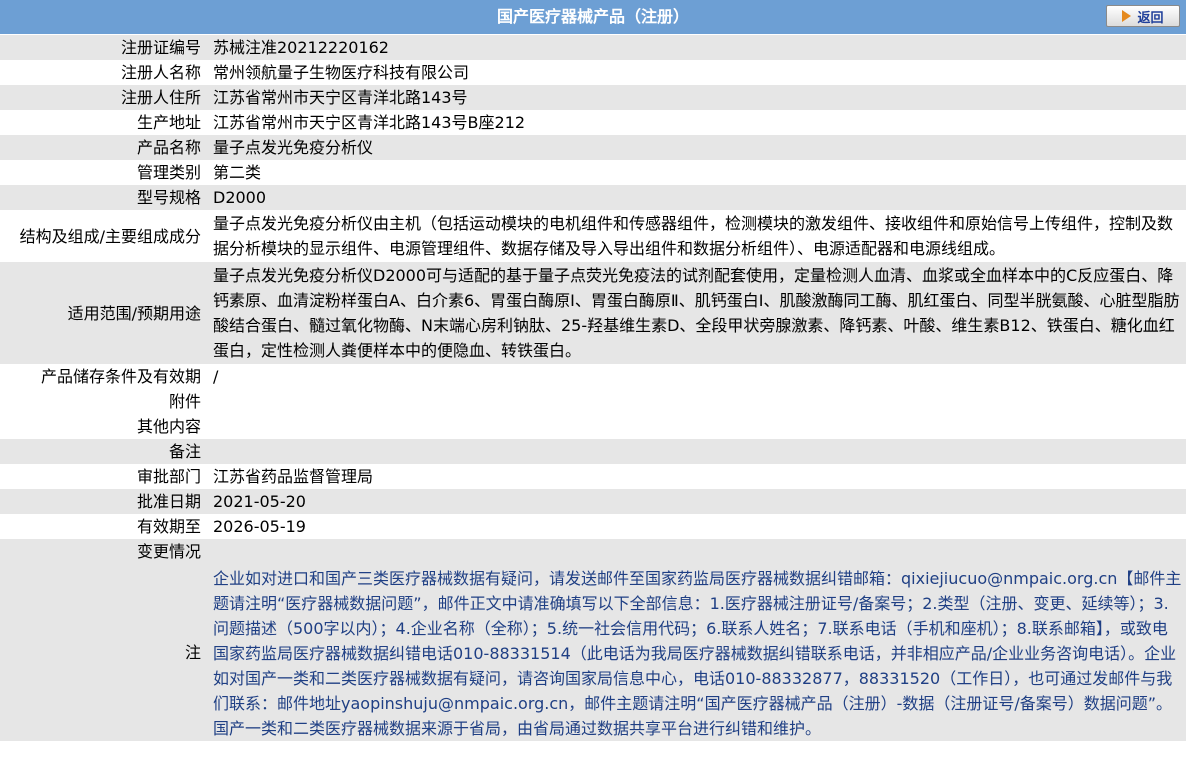  Describe the element at coordinates (696, 197) in the screenshot. I see `field-value: D2000` at that location.